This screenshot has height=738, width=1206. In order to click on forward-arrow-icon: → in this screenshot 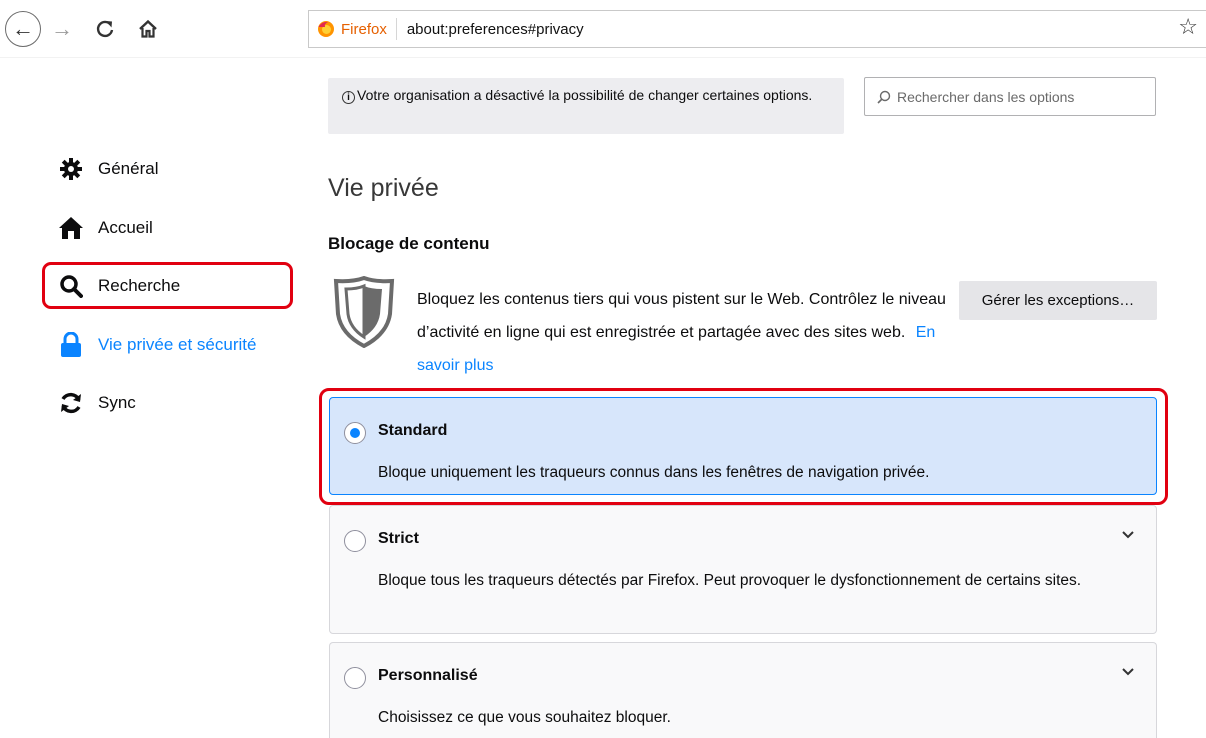, I will do `click(62, 28)`.